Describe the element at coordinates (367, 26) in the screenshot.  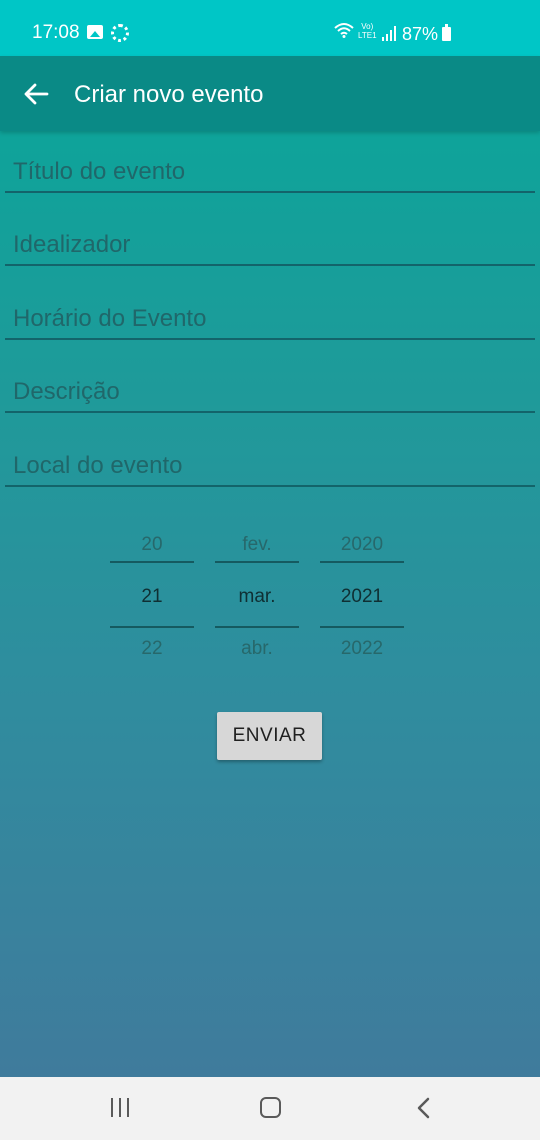
I see `volte-label: Vo)` at that location.